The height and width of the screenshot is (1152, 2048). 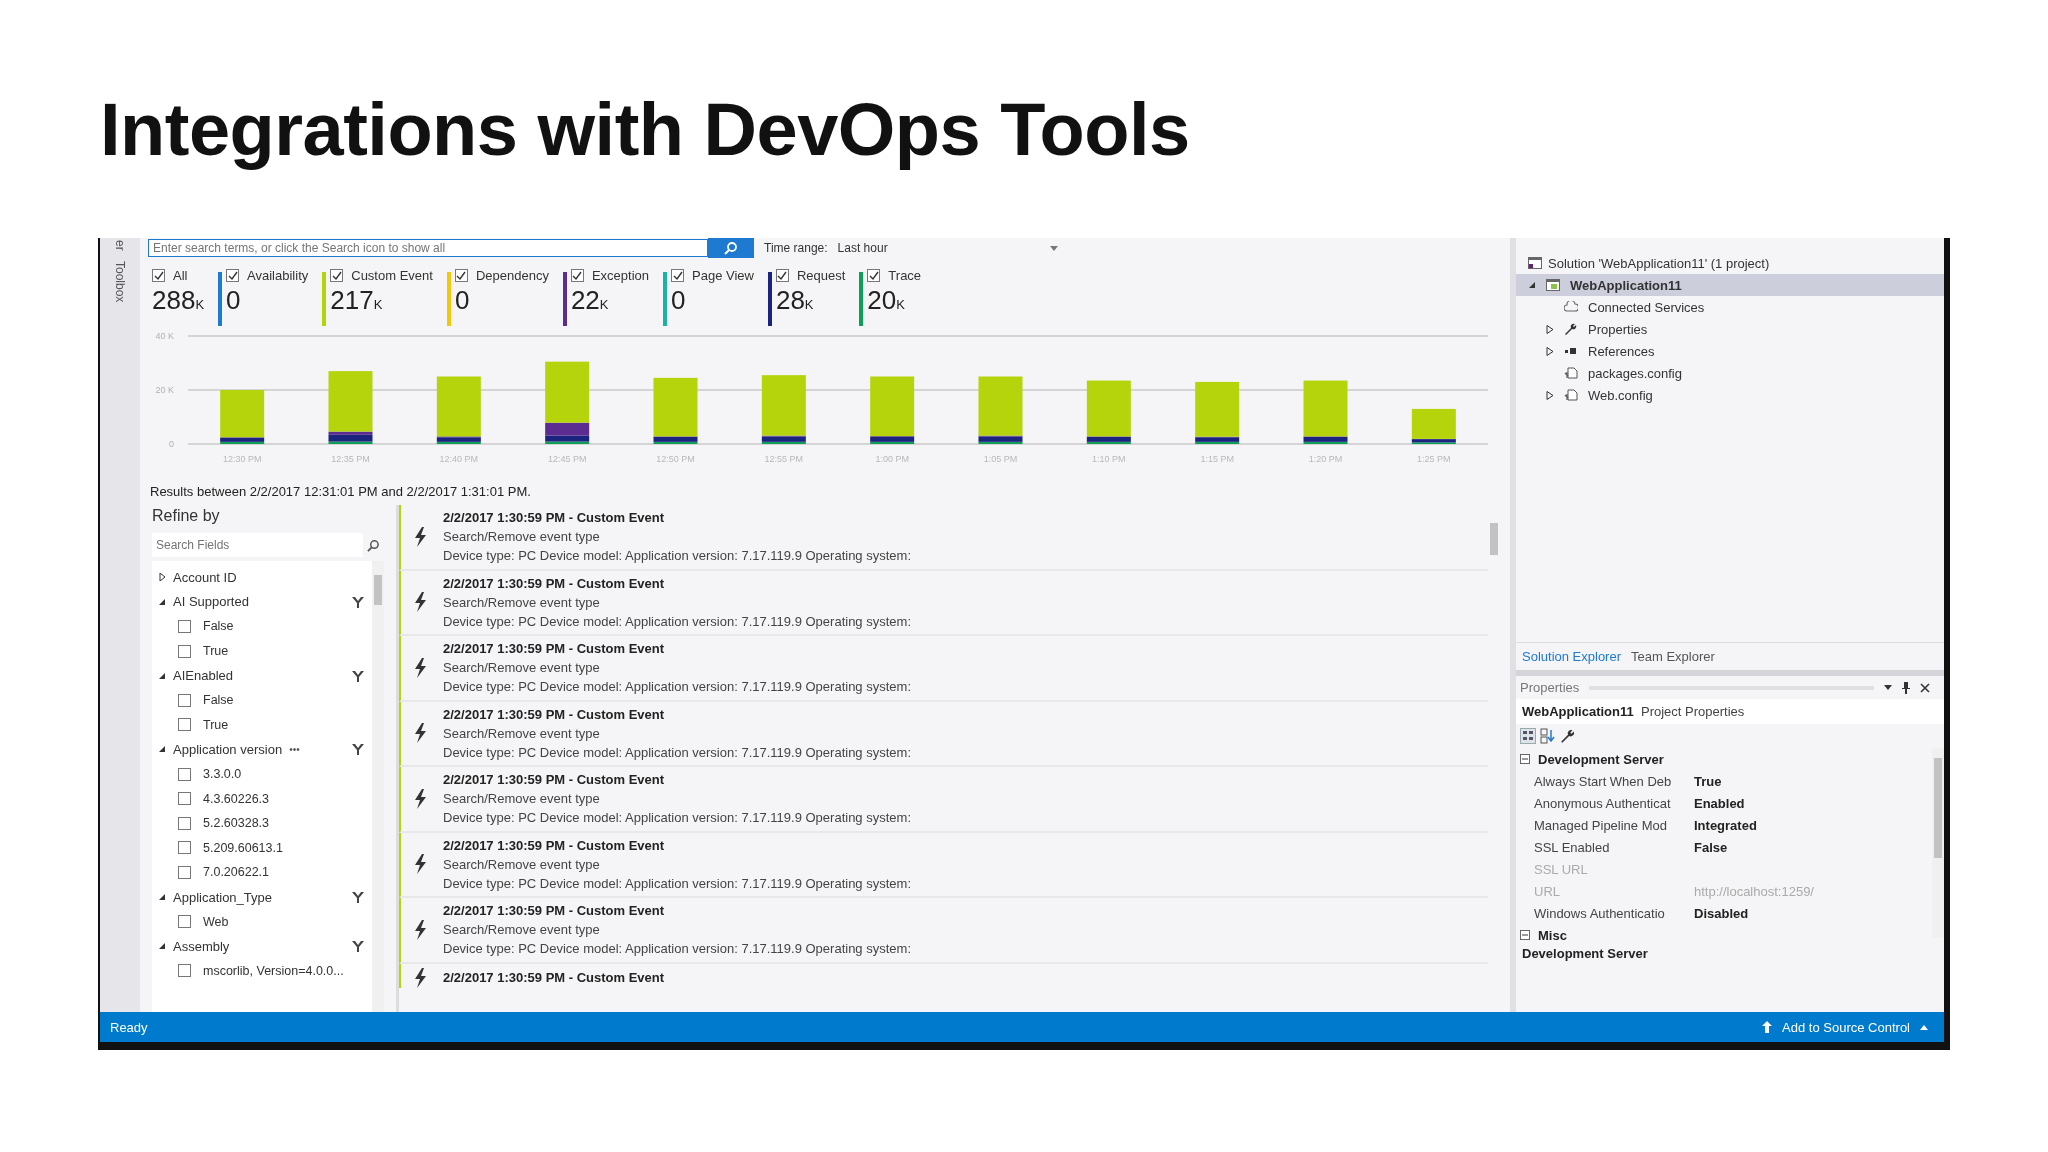 What do you see at coordinates (278, 275) in the screenshot?
I see `filter-label: Availability` at bounding box center [278, 275].